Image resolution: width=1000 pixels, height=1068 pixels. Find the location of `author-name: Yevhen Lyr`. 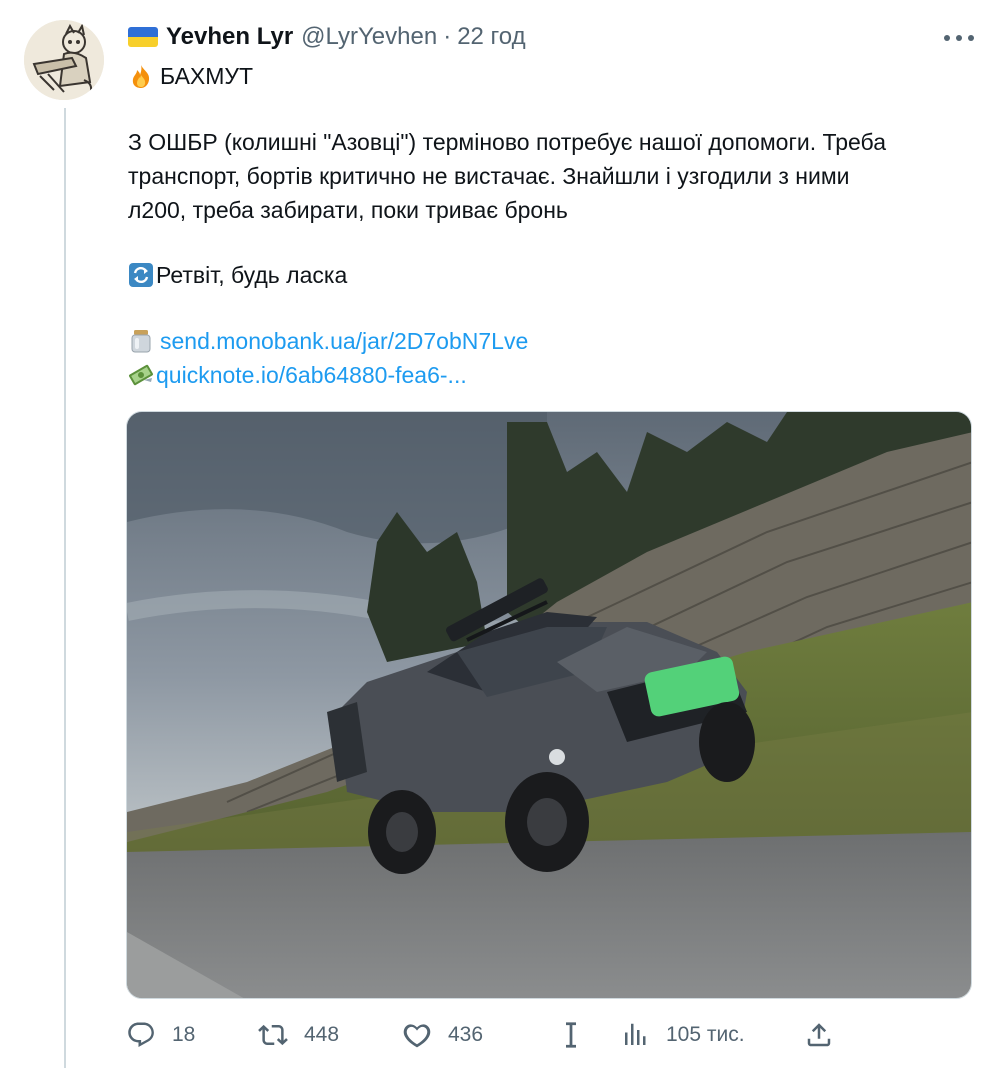

author-name: Yevhen Lyr is located at coordinates (229, 37).